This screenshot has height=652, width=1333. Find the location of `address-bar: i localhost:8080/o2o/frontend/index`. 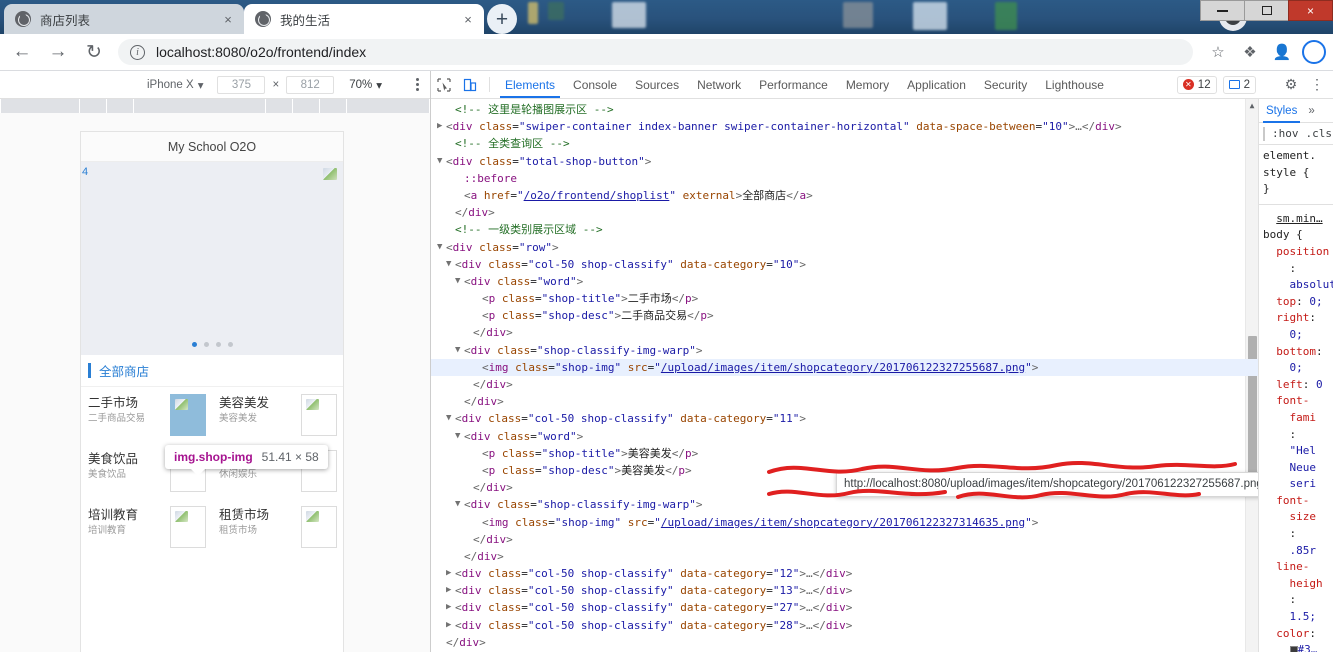

address-bar: i localhost:8080/o2o/frontend/index is located at coordinates (655, 52).